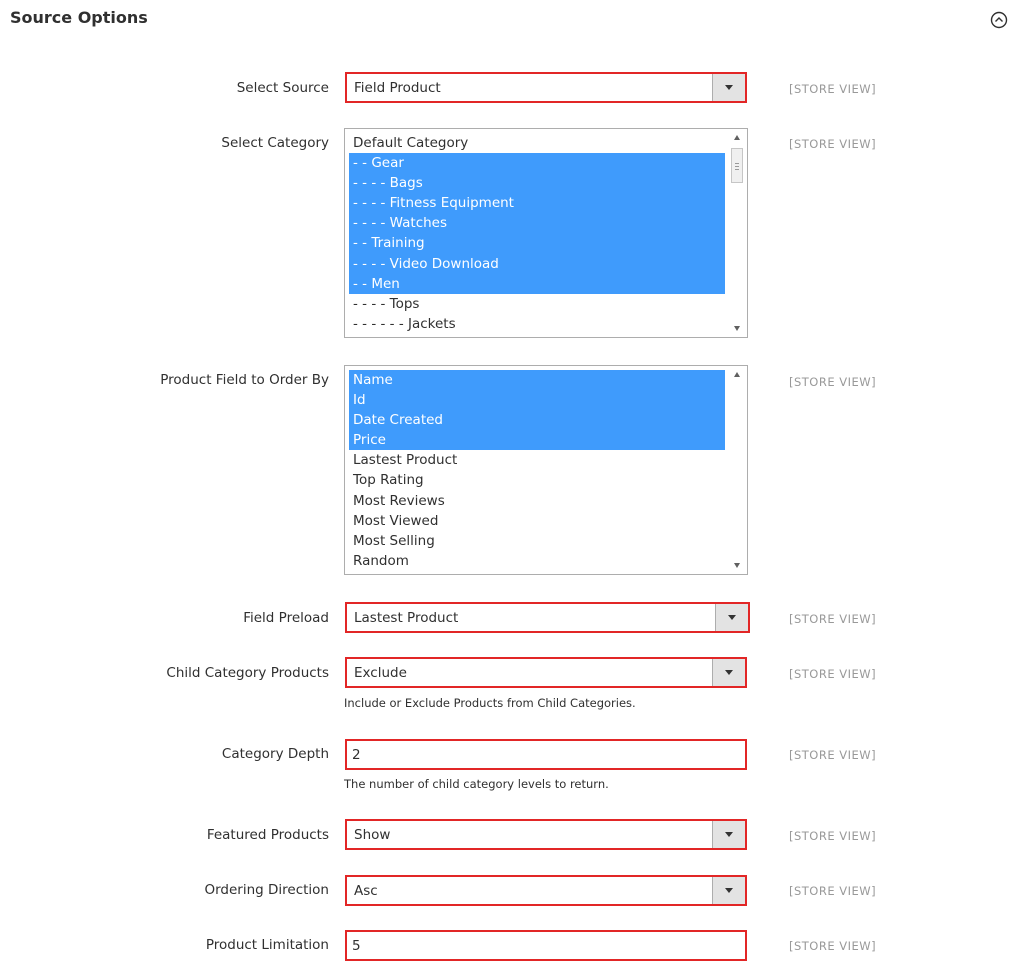  I want to click on field-preload-dropdown: Lastest Product, so click(547, 617).